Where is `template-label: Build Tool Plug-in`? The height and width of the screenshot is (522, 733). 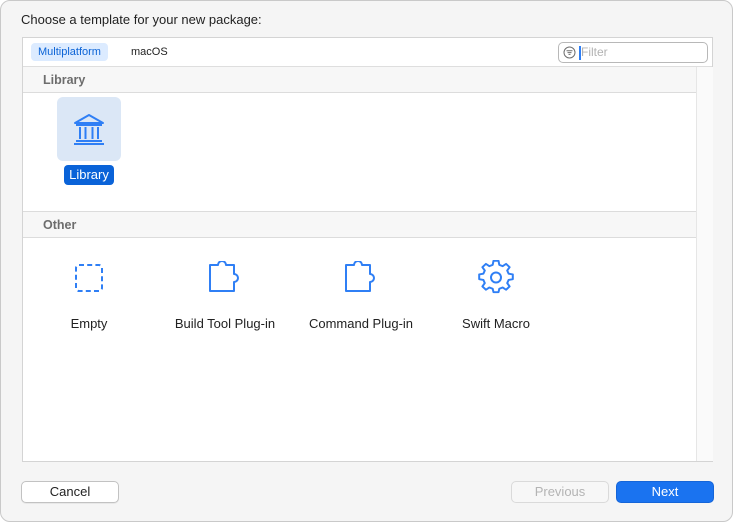 template-label: Build Tool Plug-in is located at coordinates (225, 323).